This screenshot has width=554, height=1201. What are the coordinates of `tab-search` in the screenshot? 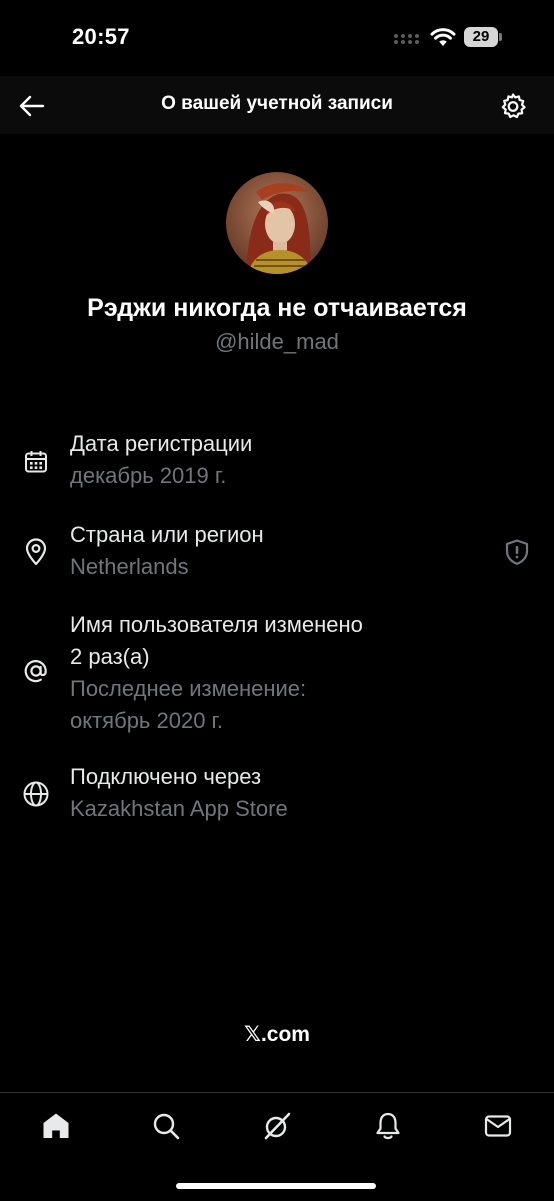 It's located at (166, 1126).